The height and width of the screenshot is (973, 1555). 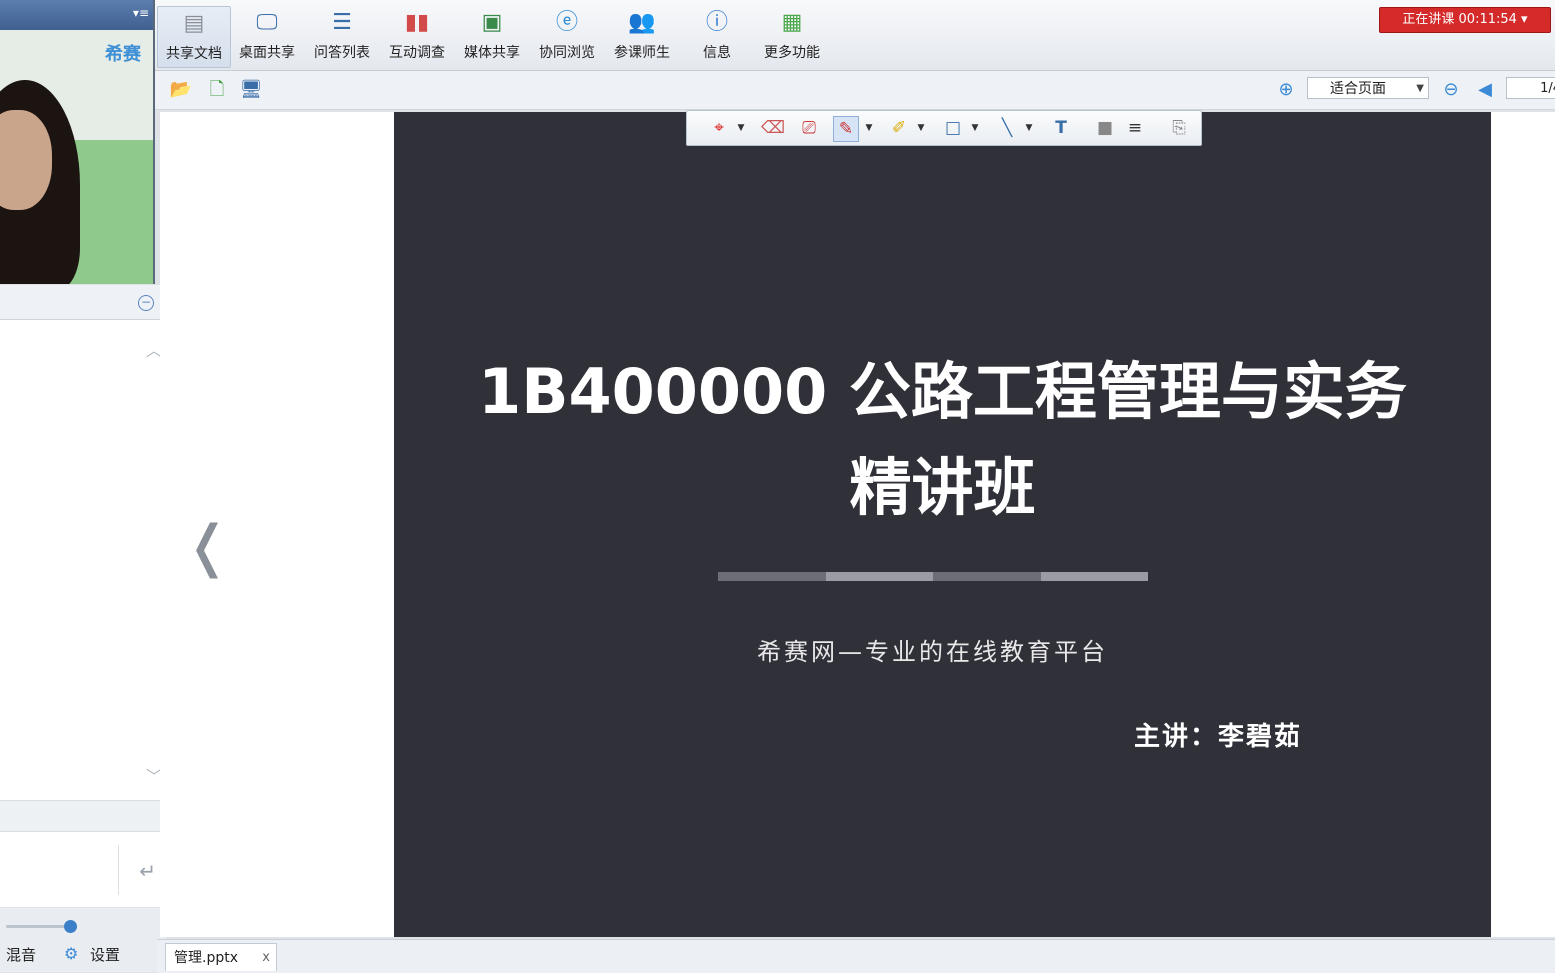 I want to click on apps-grid-icon: ▦, so click(x=792, y=22).